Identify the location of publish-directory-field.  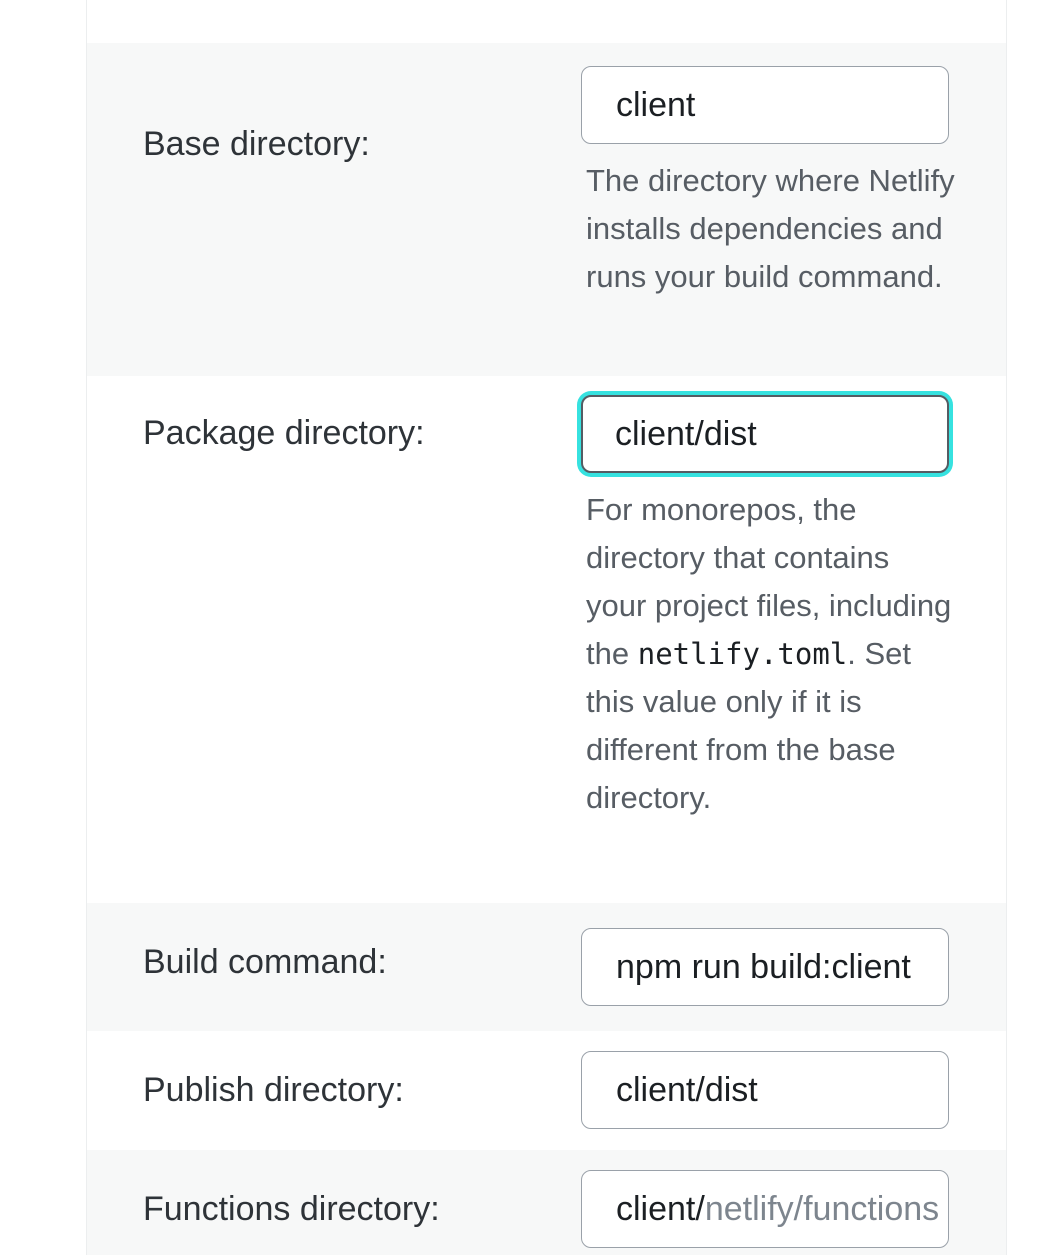
(765, 1090).